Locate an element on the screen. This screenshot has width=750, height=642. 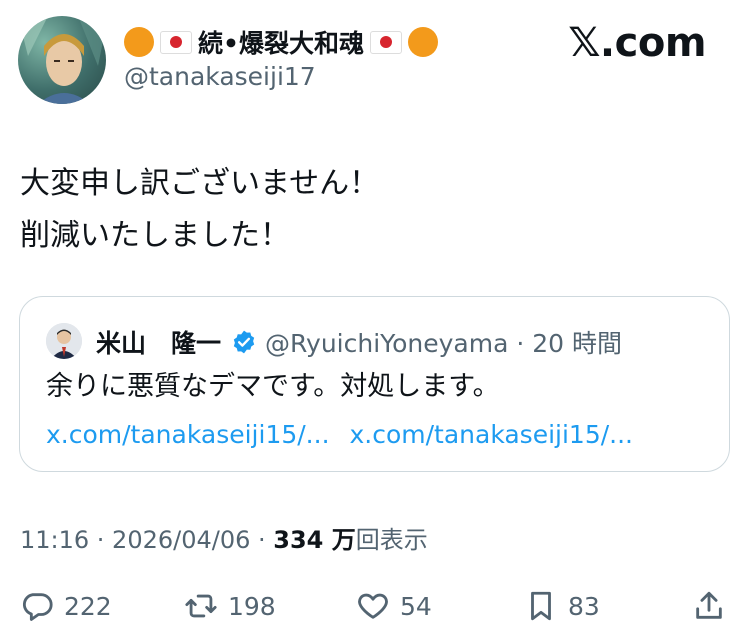
share-icon is located at coordinates (709, 605).